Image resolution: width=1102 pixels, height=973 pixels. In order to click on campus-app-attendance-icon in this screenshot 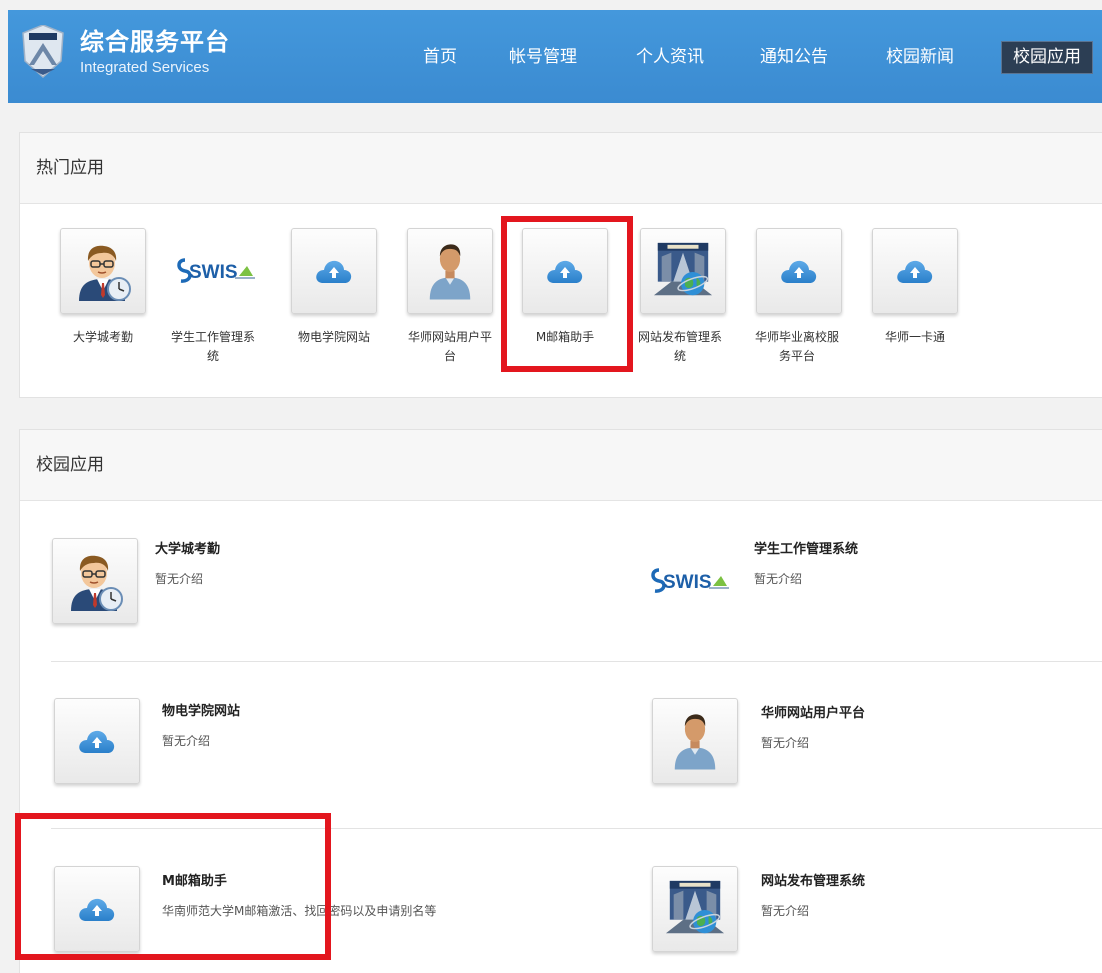, I will do `click(95, 581)`.